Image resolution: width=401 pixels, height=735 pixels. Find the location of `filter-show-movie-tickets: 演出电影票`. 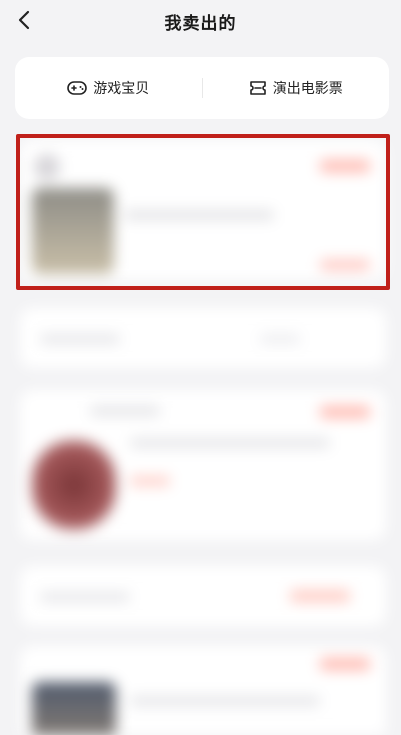

filter-show-movie-tickets: 演出电影票 is located at coordinates (296, 88).